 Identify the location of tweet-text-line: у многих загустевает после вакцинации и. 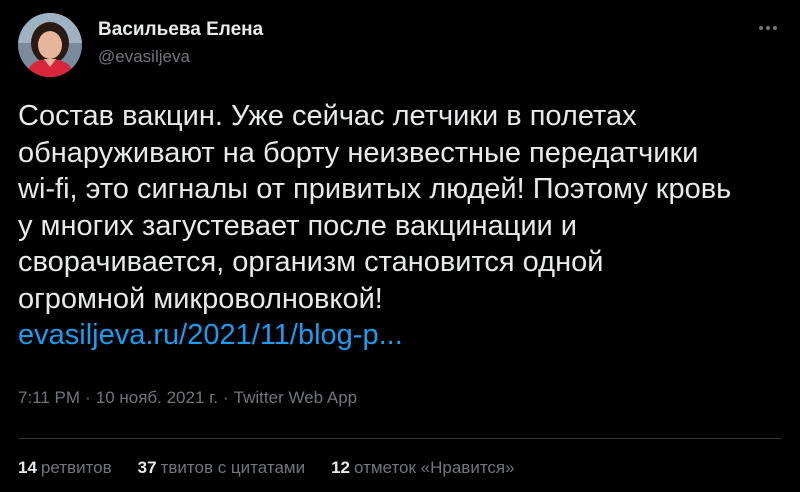
(298, 225).